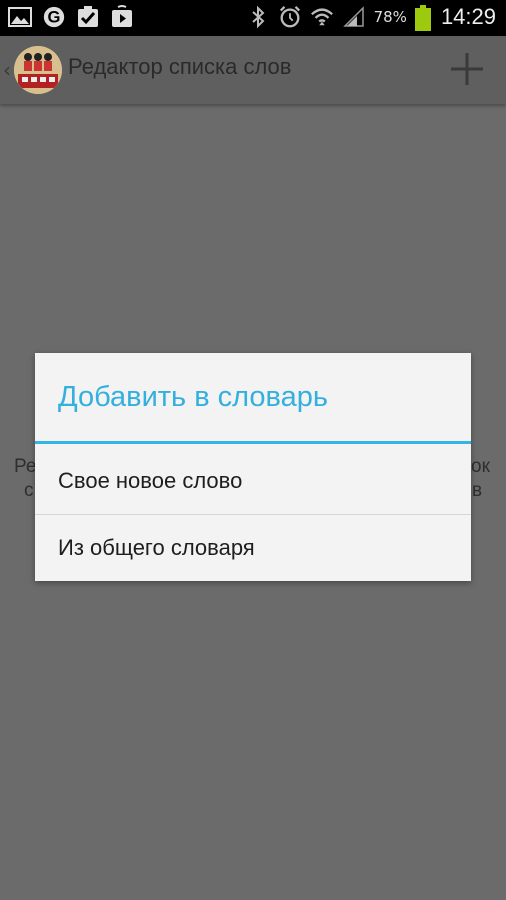 The width and height of the screenshot is (506, 900). I want to click on add-button, so click(467, 69).